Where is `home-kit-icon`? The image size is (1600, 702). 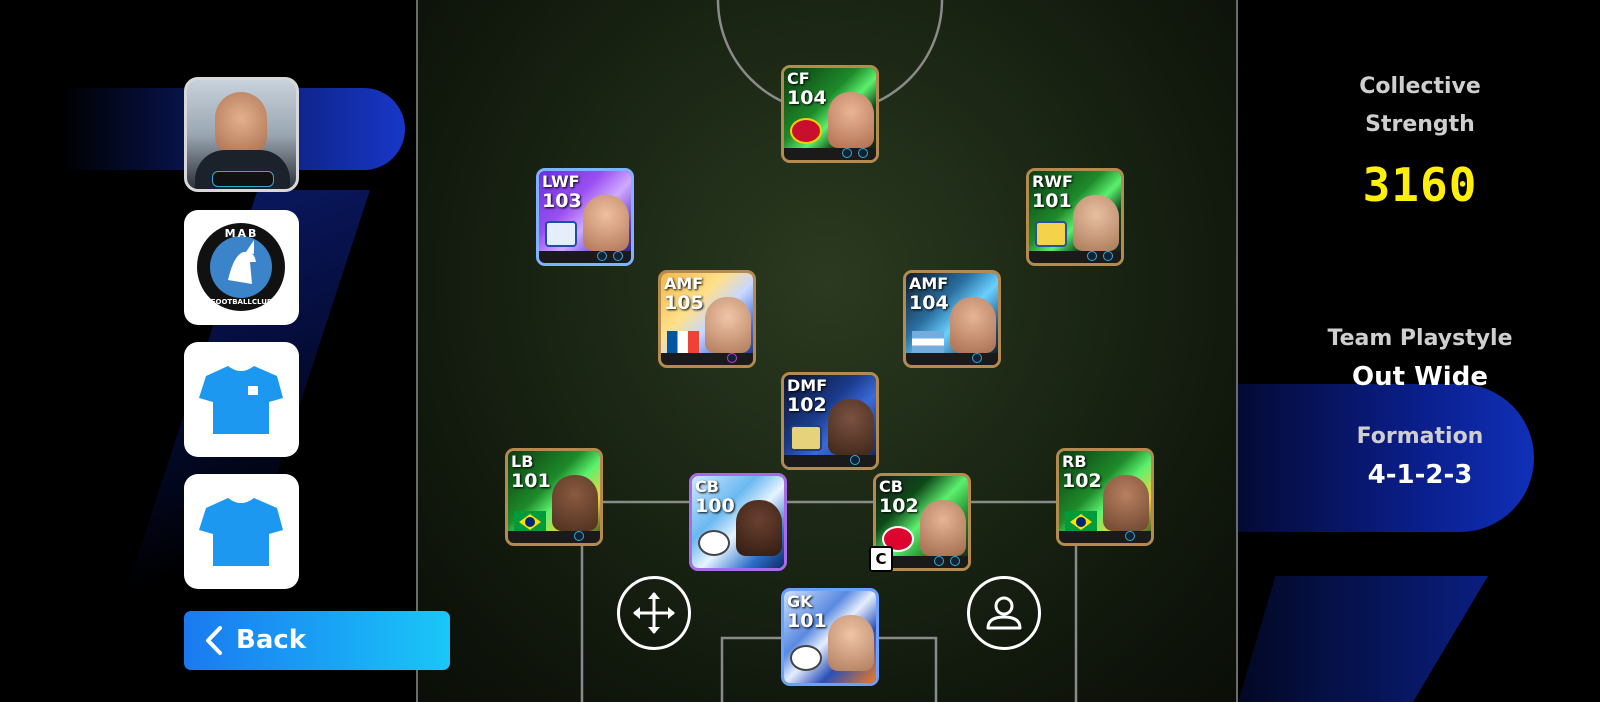
home-kit-icon is located at coordinates (241, 399).